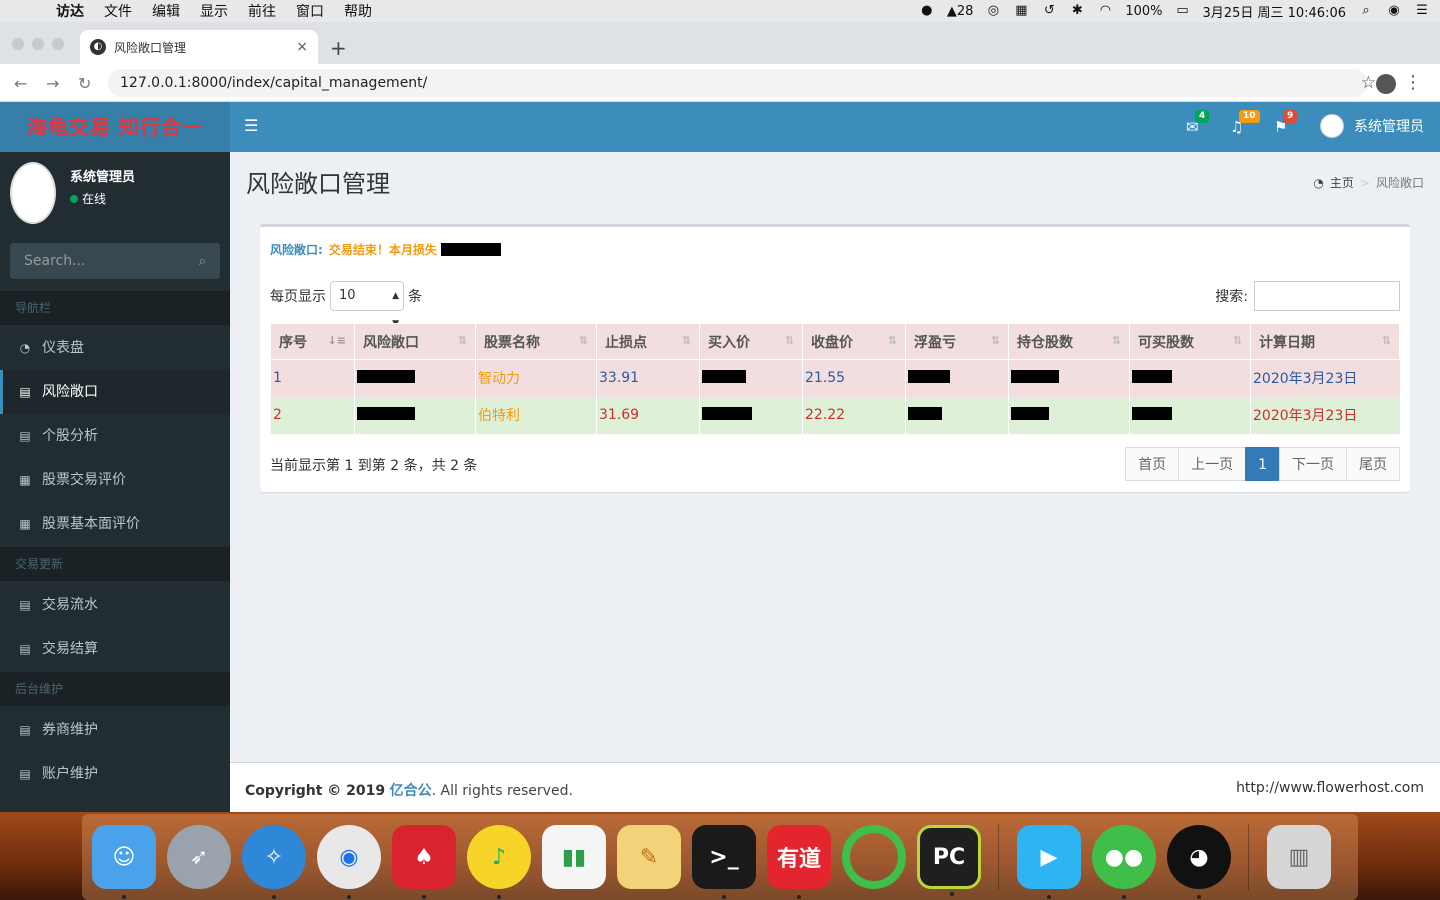 The height and width of the screenshot is (900, 1440). I want to click on menu-view: 显示, so click(214, 11).